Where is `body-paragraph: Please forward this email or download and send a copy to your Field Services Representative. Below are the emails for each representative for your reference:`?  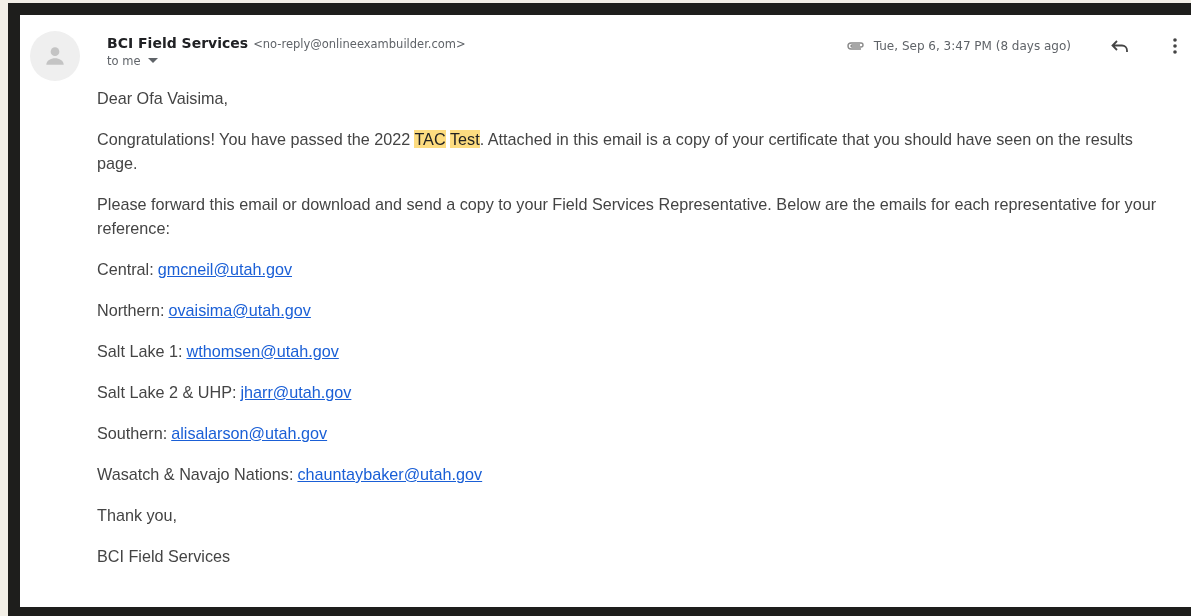
body-paragraph: Please forward this email or download and send a copy to your Field Services Representative. Below are the emails for each representative for your reference: is located at coordinates (627, 216).